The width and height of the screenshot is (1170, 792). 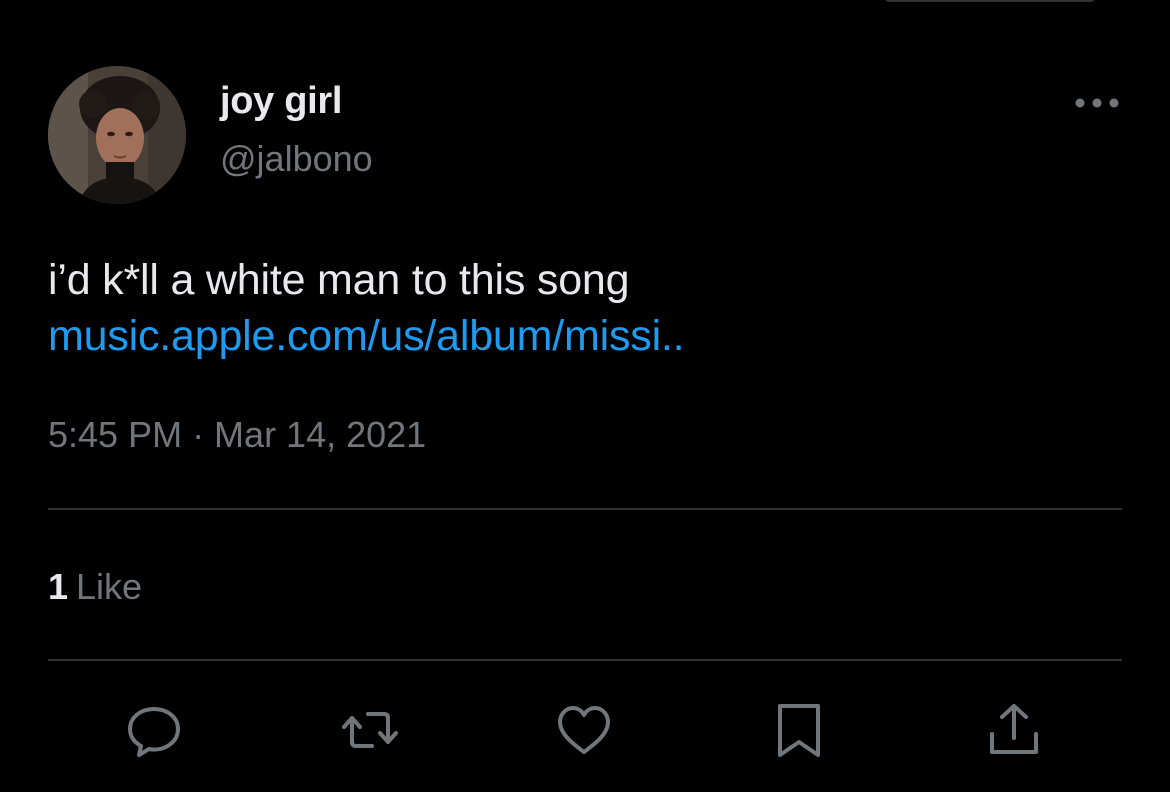 What do you see at coordinates (281, 101) in the screenshot?
I see `author-display-name: joy girl` at bounding box center [281, 101].